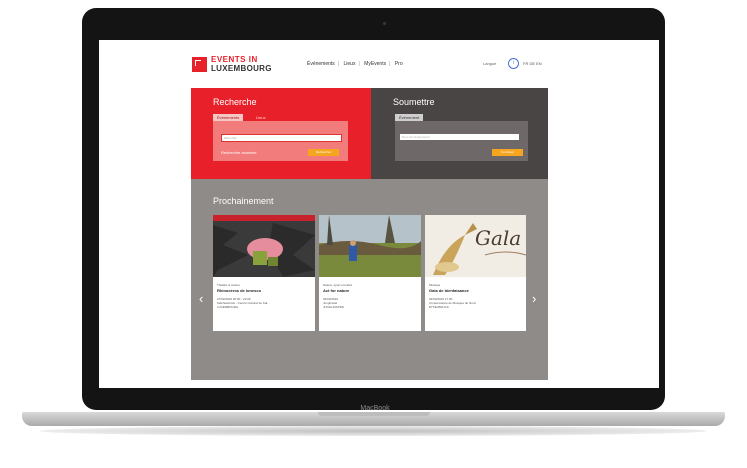 The width and height of the screenshot is (747, 468). Describe the element at coordinates (532, 63) in the screenshot. I see `language-codes: FR DE EN` at that location.